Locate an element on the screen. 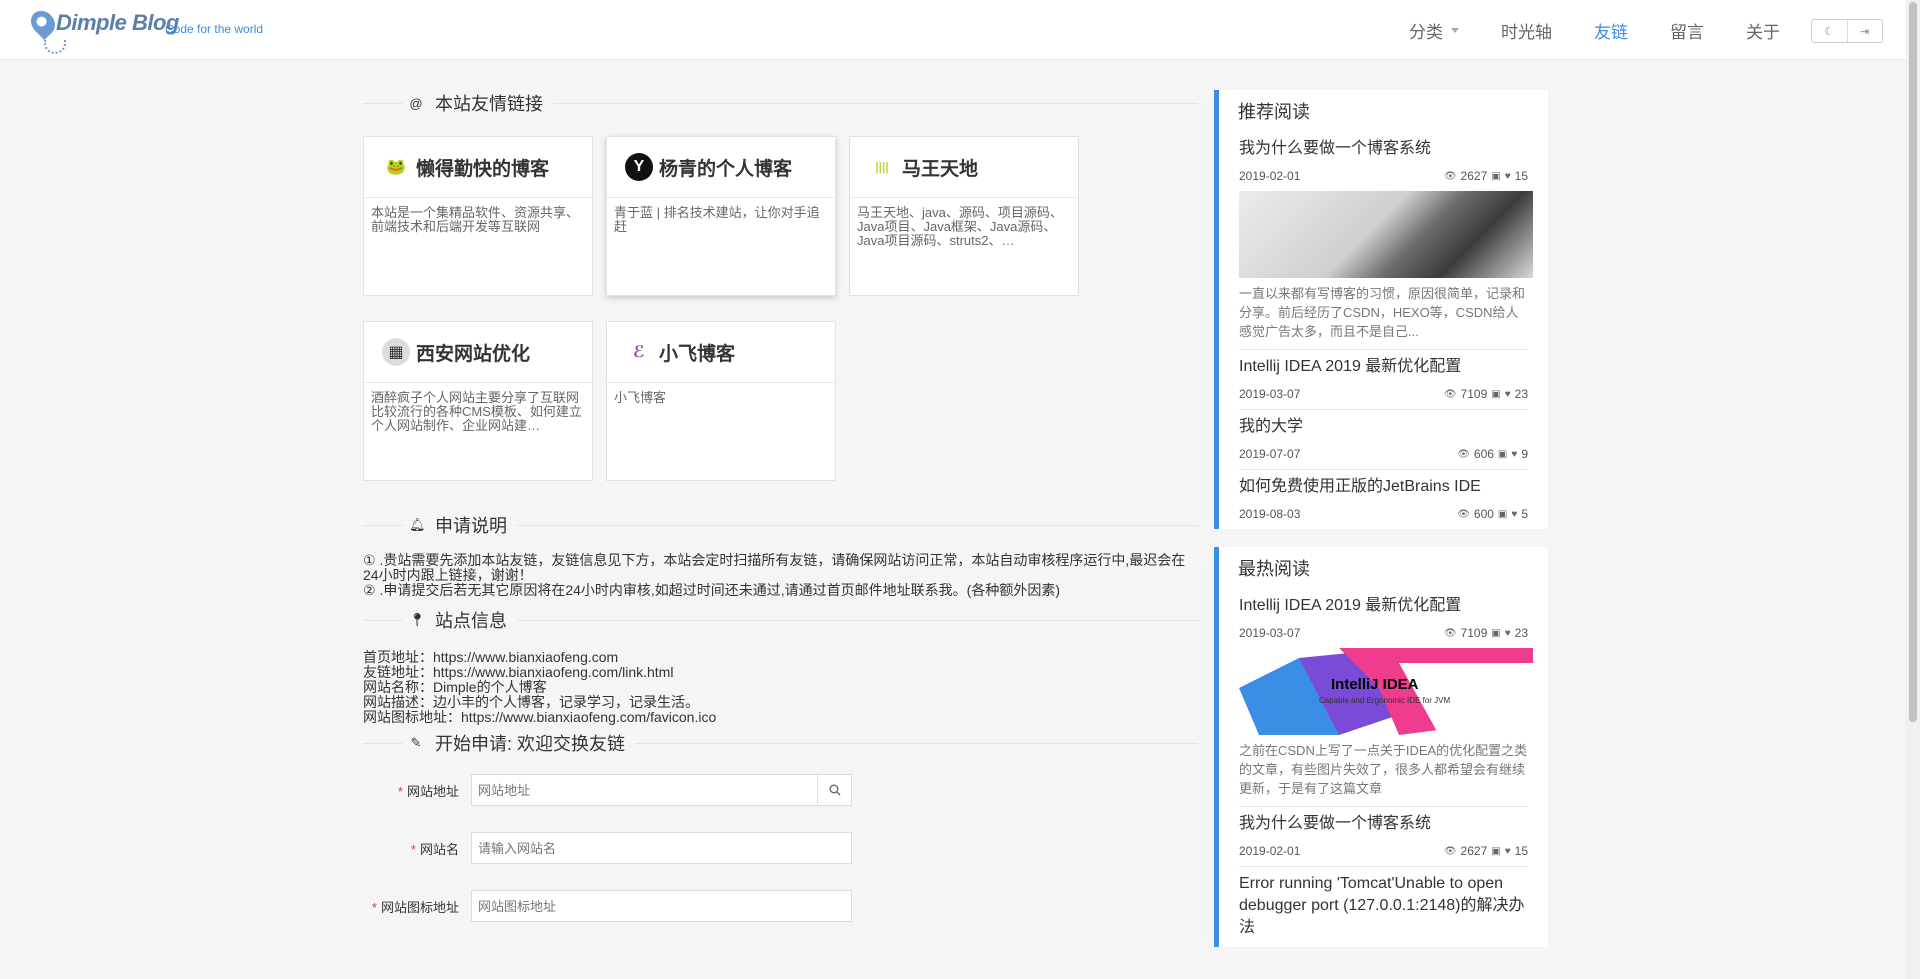 This screenshot has width=1920, height=979. bell-icon: 🔔︎ is located at coordinates (417, 524).